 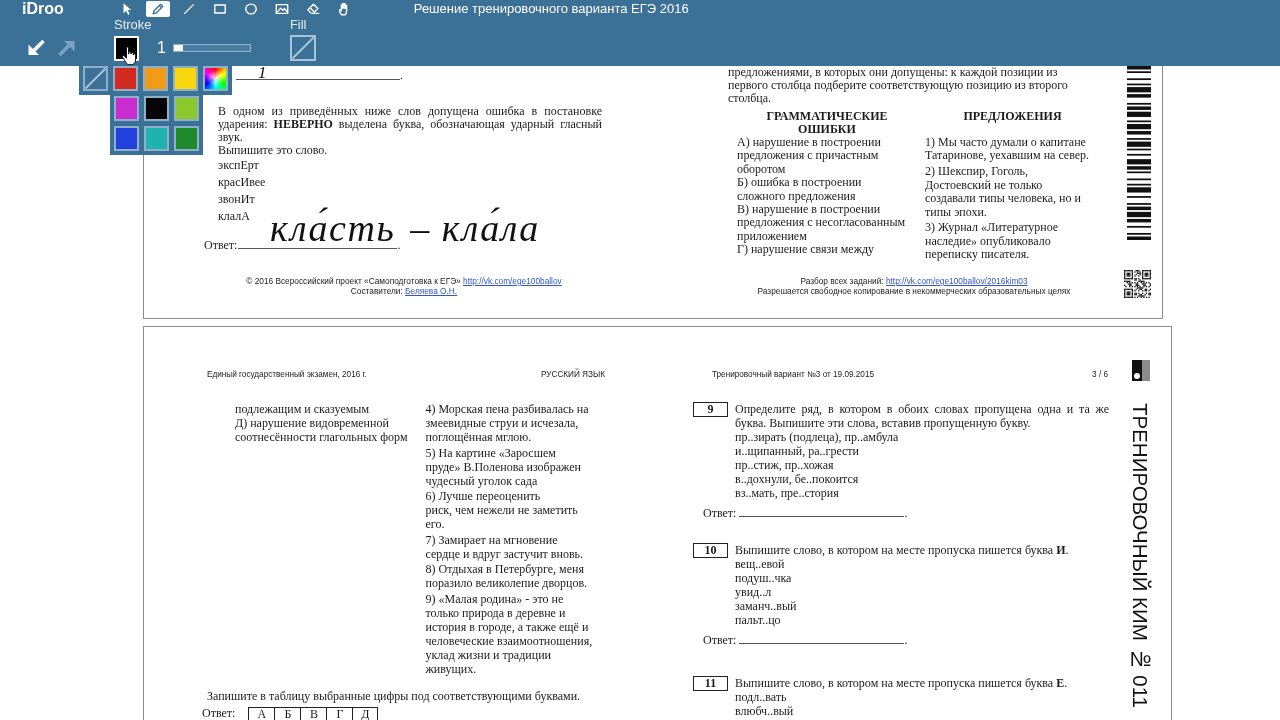 I want to click on copyright-note: Разрешается свободное копирование в некоммерческих образовательных целях, so click(x=914, y=291).